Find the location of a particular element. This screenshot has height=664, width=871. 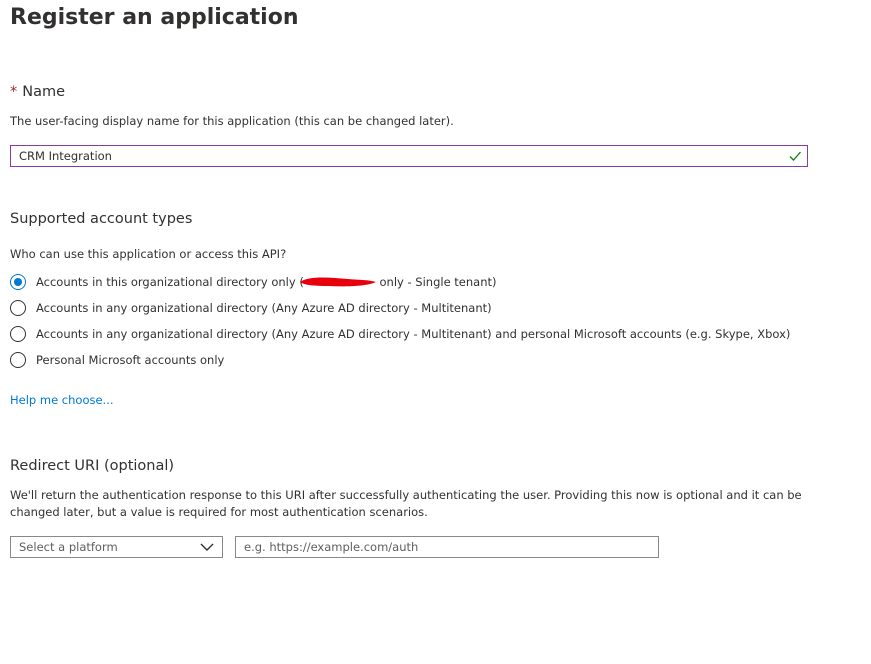

radio-label-personal-only: Personal Microsoft accounts only is located at coordinates (130, 360).